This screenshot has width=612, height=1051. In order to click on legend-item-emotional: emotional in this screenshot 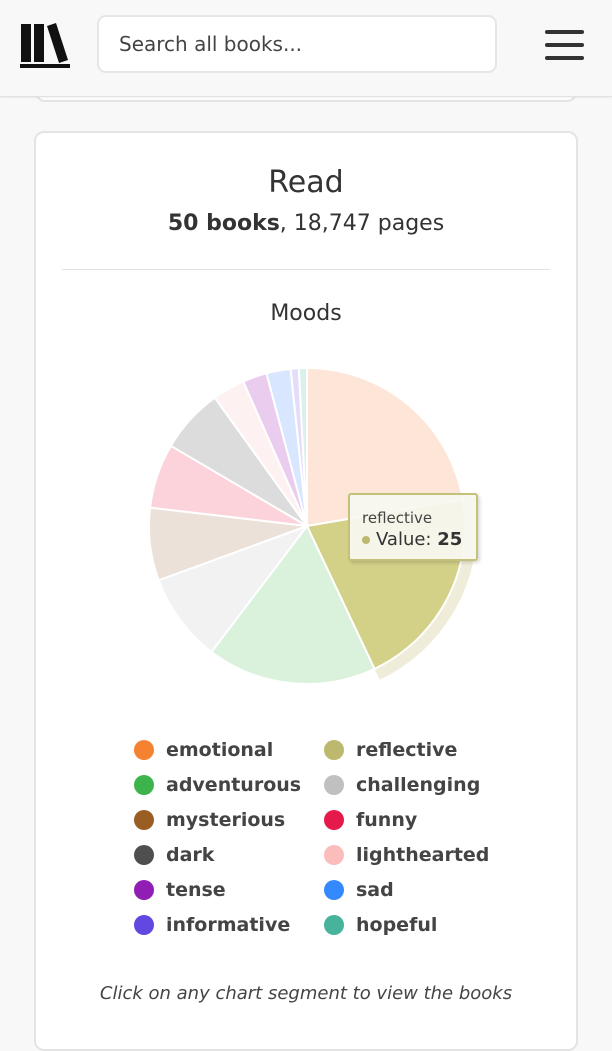, I will do `click(203, 750)`.